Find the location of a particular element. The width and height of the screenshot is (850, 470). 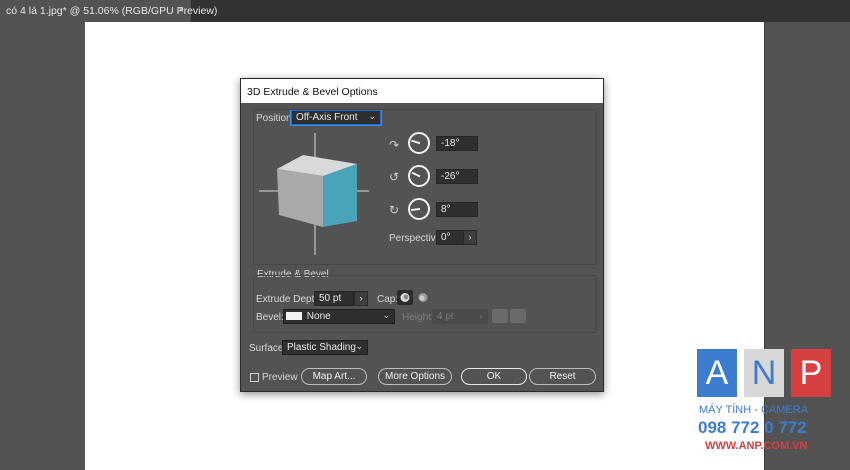

dialog-title: 3D Extrude & Bevel Options is located at coordinates (422, 91).